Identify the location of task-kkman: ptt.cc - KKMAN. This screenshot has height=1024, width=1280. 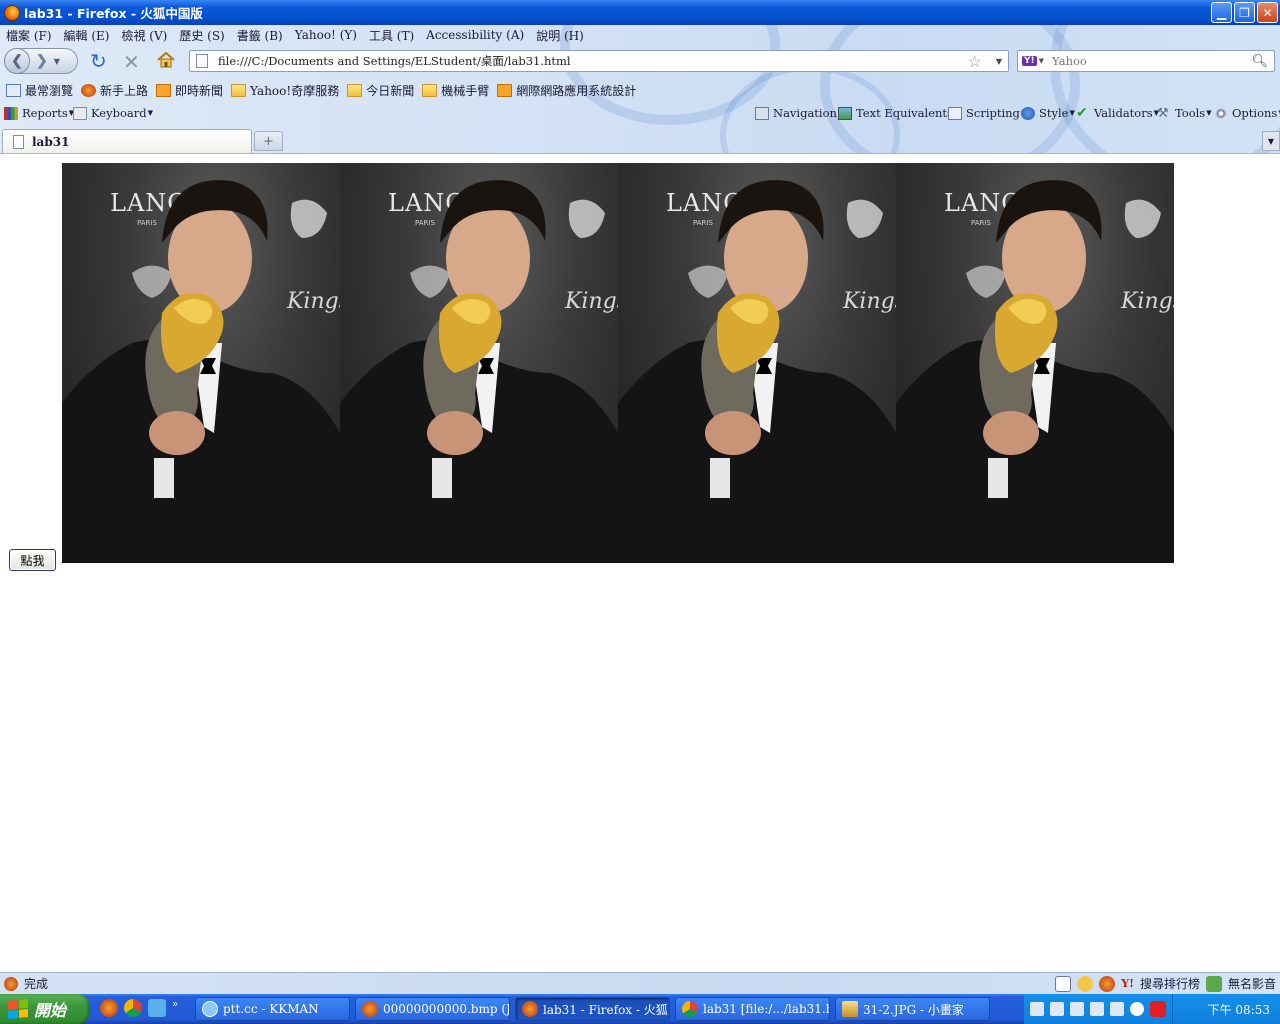
(272, 1009).